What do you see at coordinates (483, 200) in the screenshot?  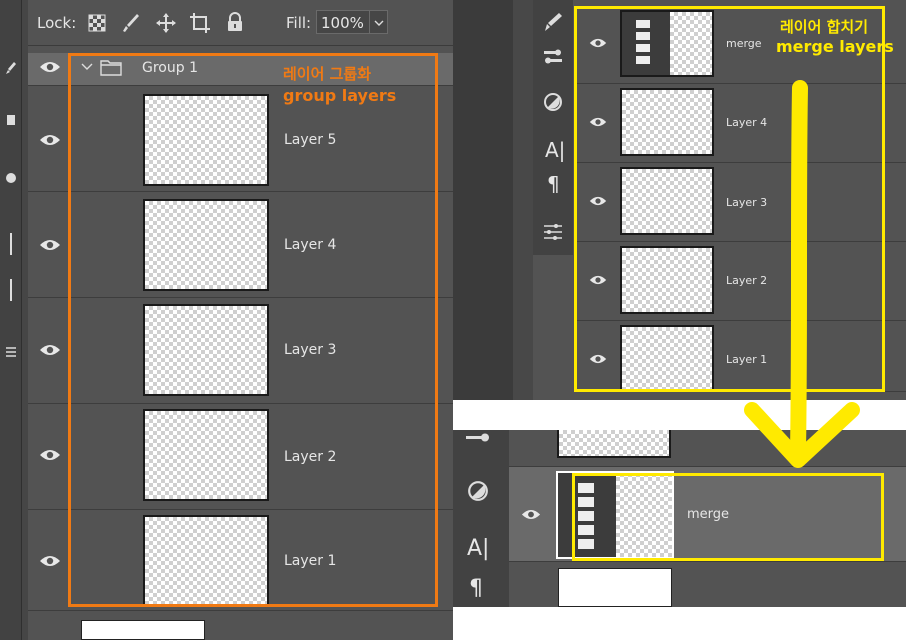 I see `right-top-dark-column` at bounding box center [483, 200].